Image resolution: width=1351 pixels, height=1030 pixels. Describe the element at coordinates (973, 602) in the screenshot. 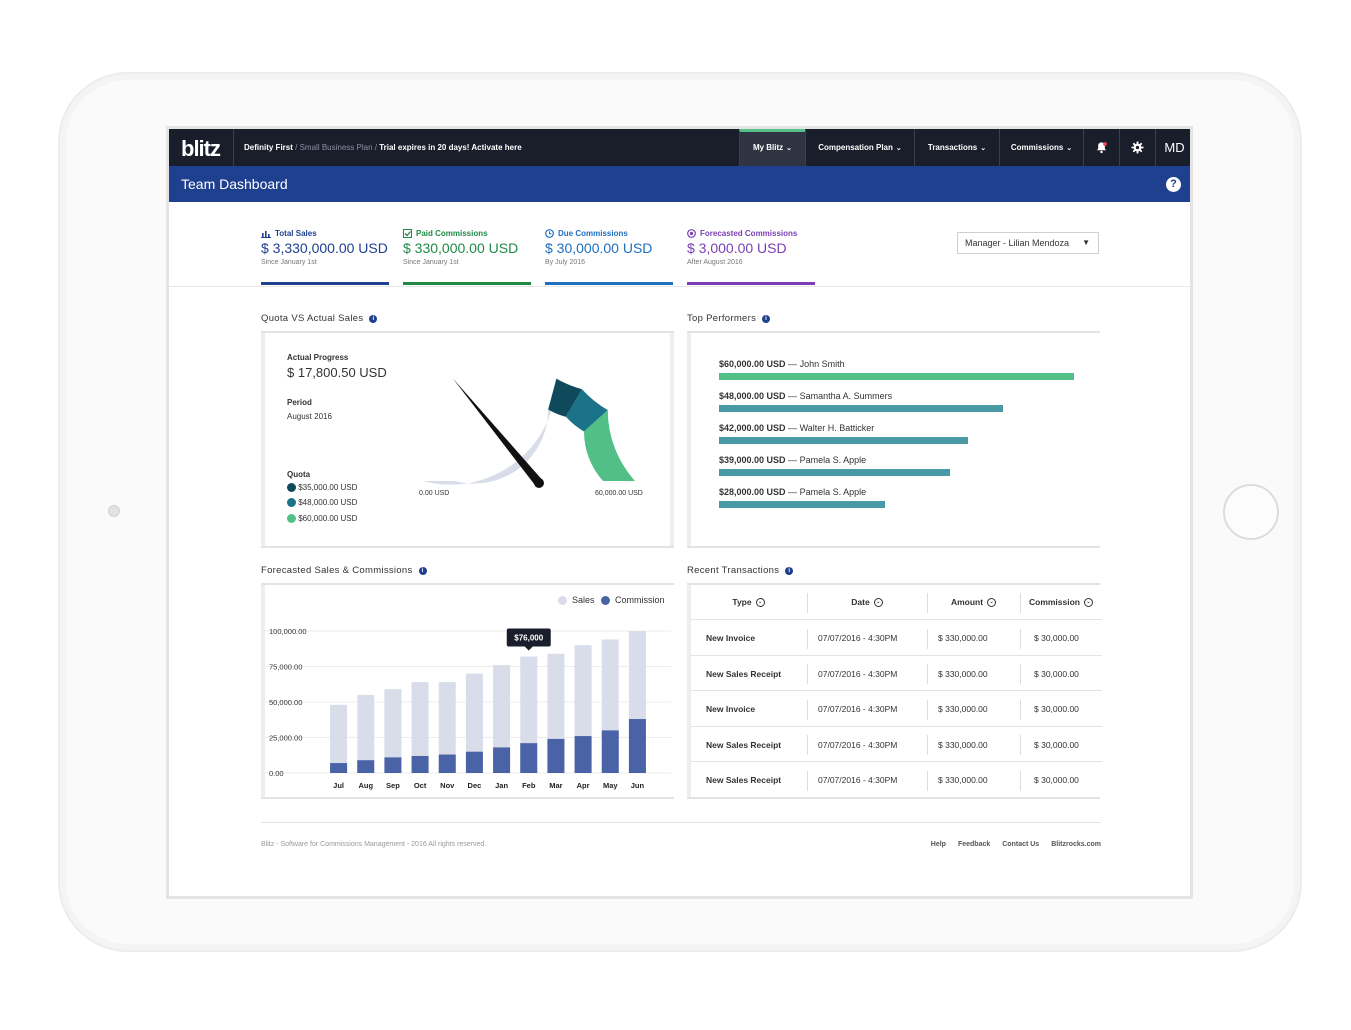

I see `col-header-amount: Amount ⌄` at that location.